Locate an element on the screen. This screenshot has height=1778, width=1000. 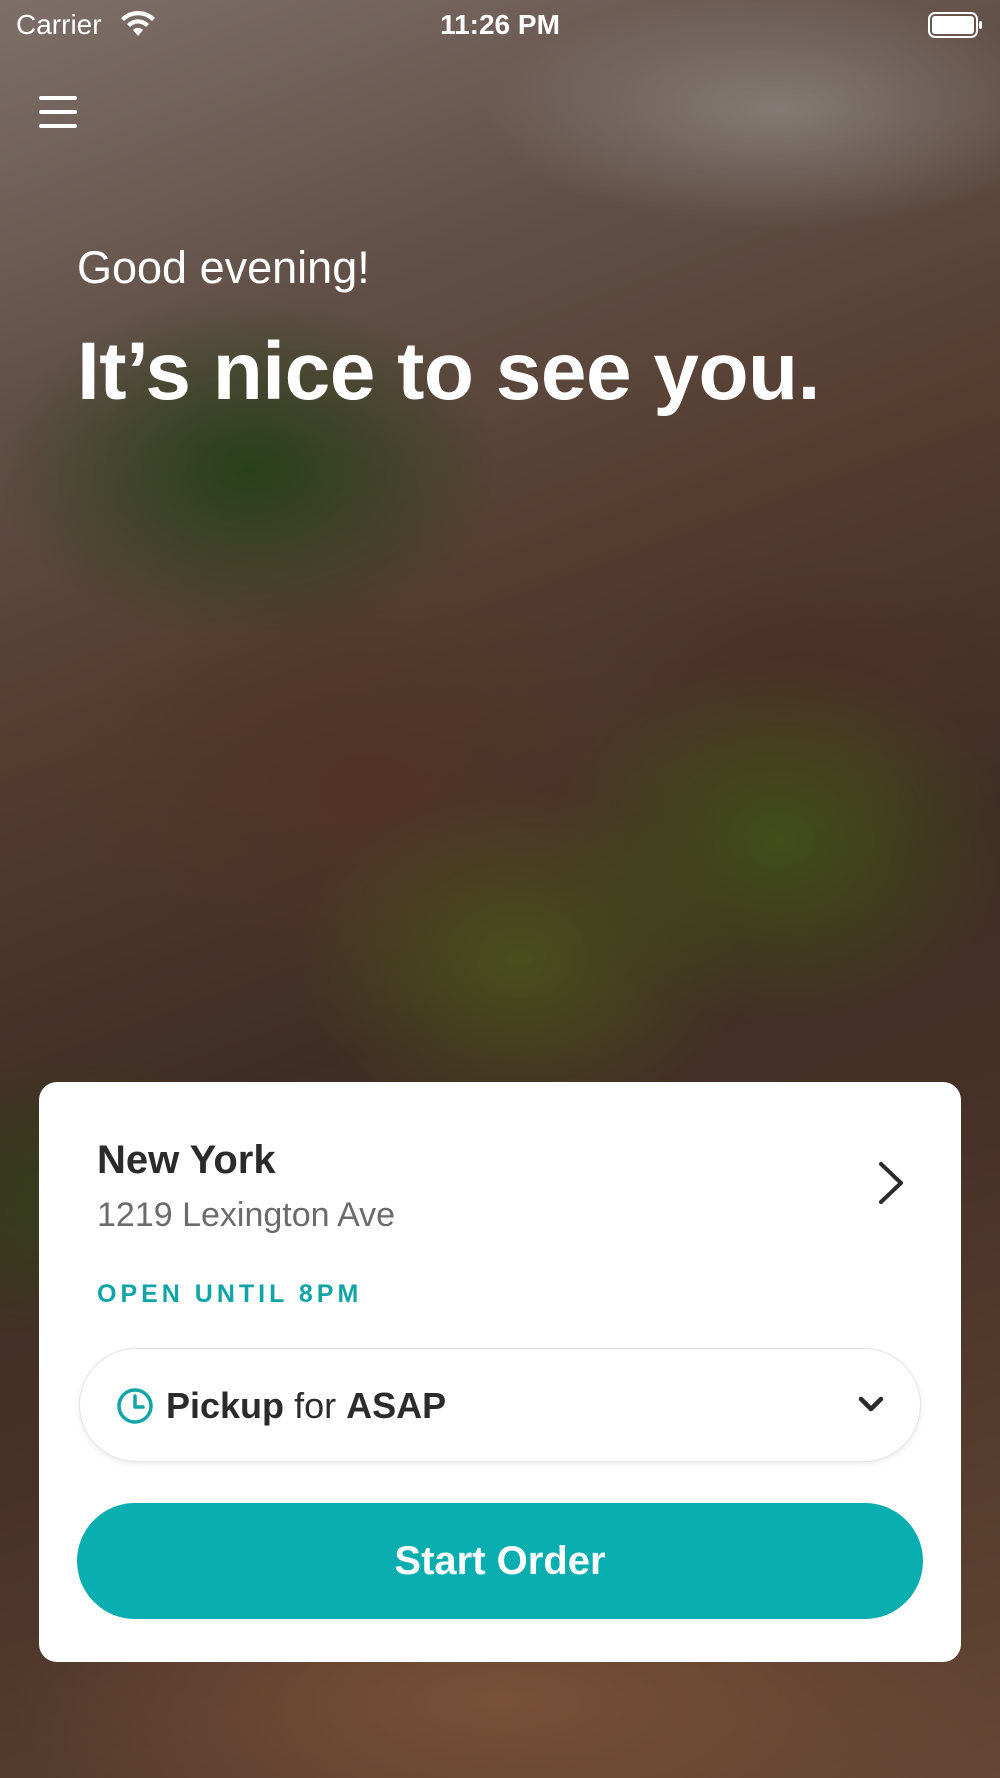
battery-icon is located at coordinates (955, 25).